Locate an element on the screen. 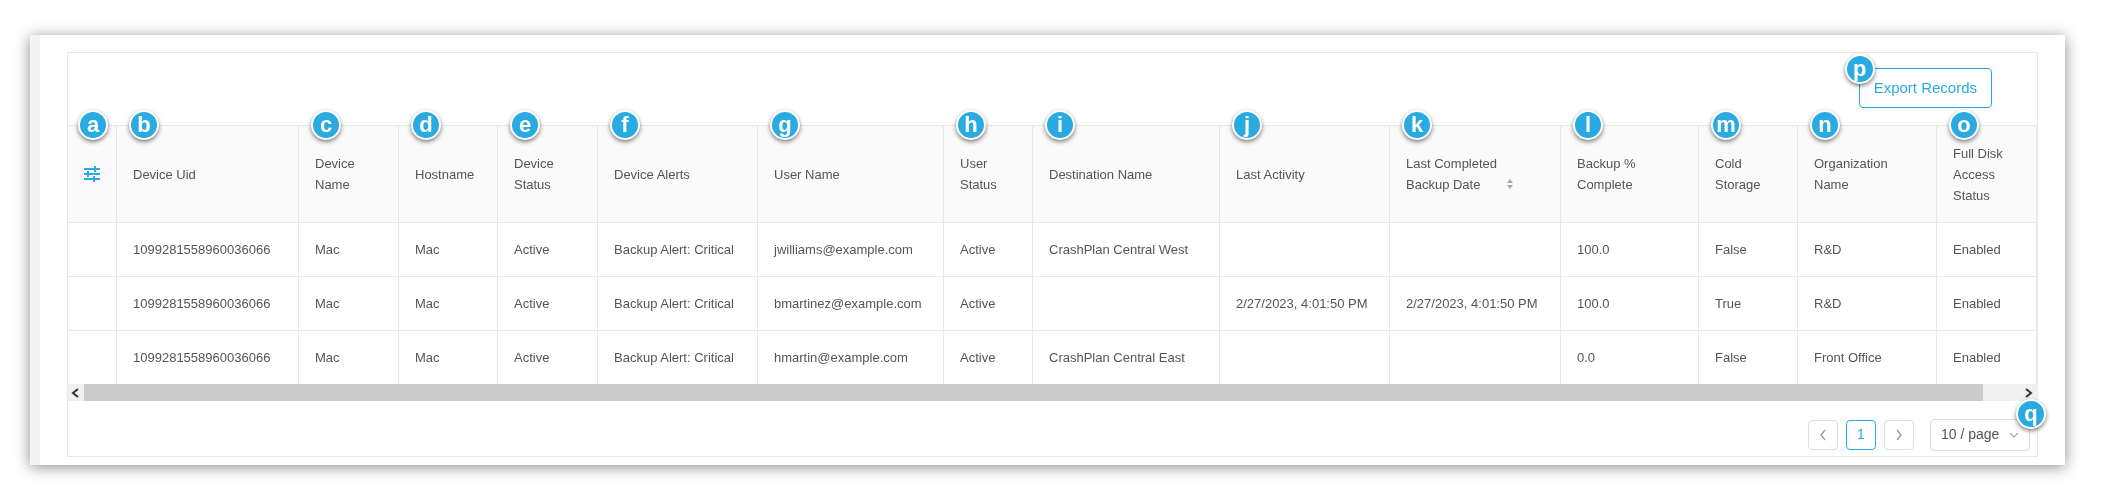 Image resolution: width=2122 pixels, height=491 pixels. column-header: Device Alerts is located at coordinates (652, 174).